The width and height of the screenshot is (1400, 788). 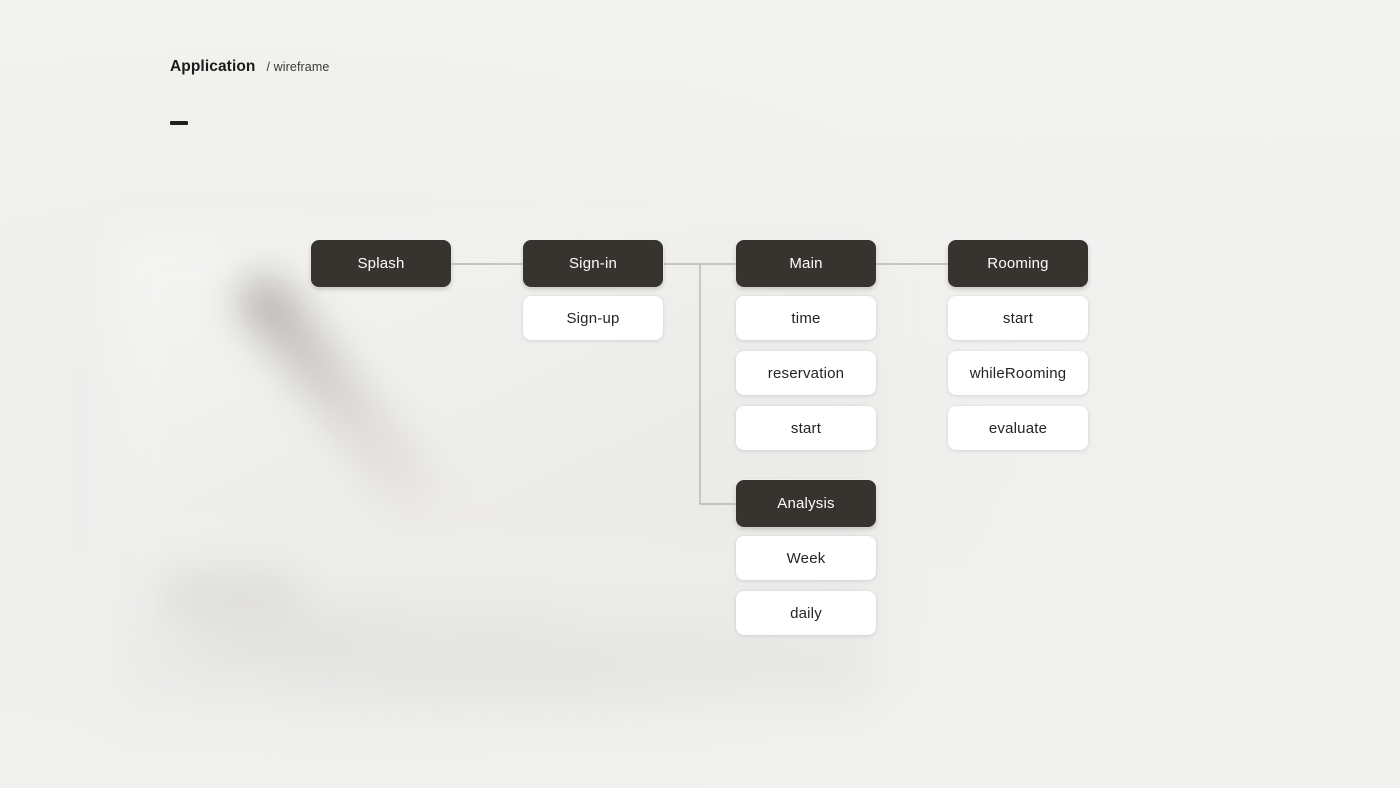 I want to click on node-label: Sign-up, so click(x=593, y=318).